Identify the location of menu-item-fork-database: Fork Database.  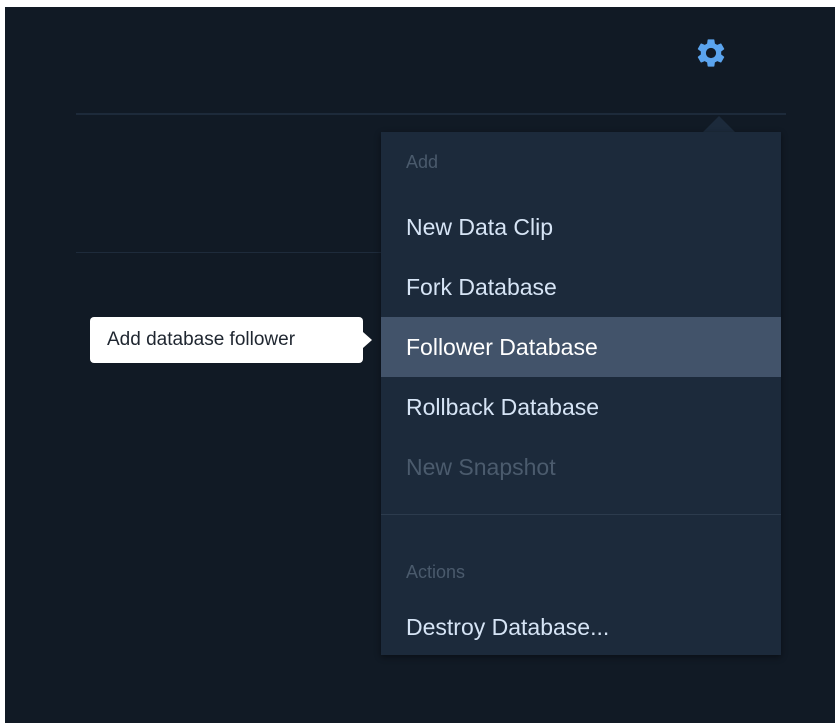
(581, 287).